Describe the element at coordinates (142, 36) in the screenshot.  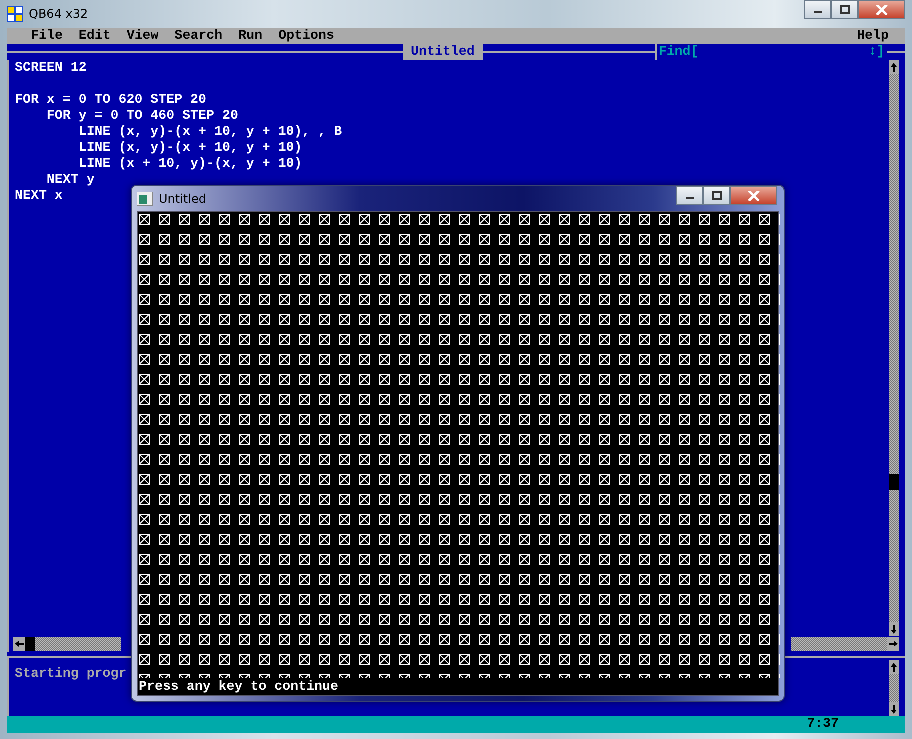
I see `menu-item: View` at that location.